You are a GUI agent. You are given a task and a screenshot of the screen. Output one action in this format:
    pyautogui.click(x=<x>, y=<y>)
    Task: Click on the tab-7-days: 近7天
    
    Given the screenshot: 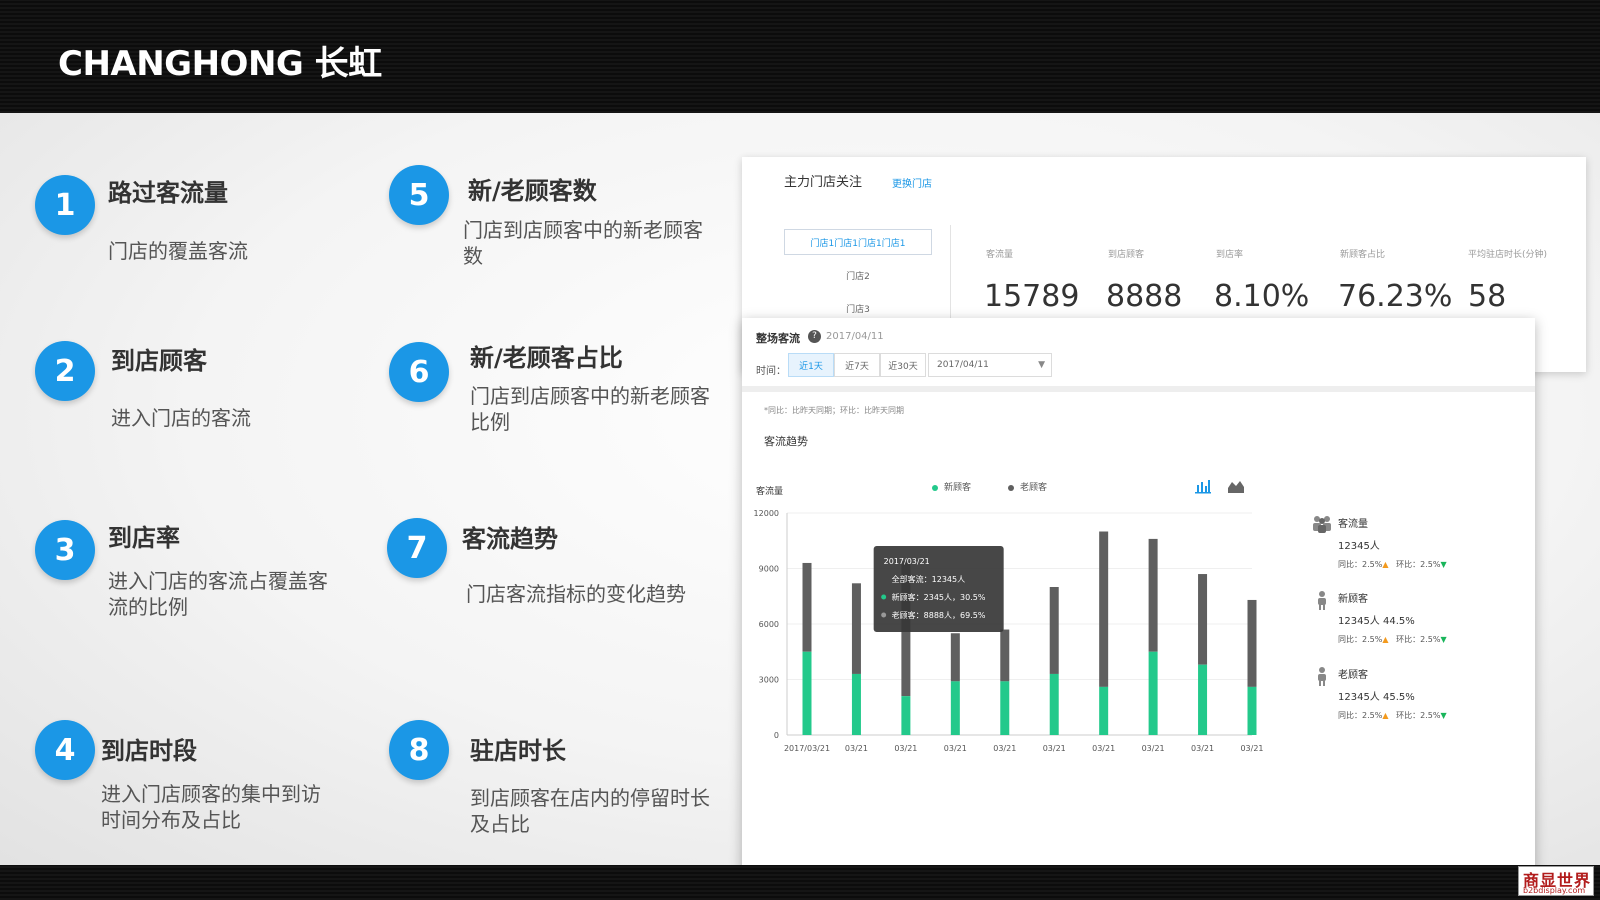 What is the action you would take?
    pyautogui.click(x=857, y=365)
    